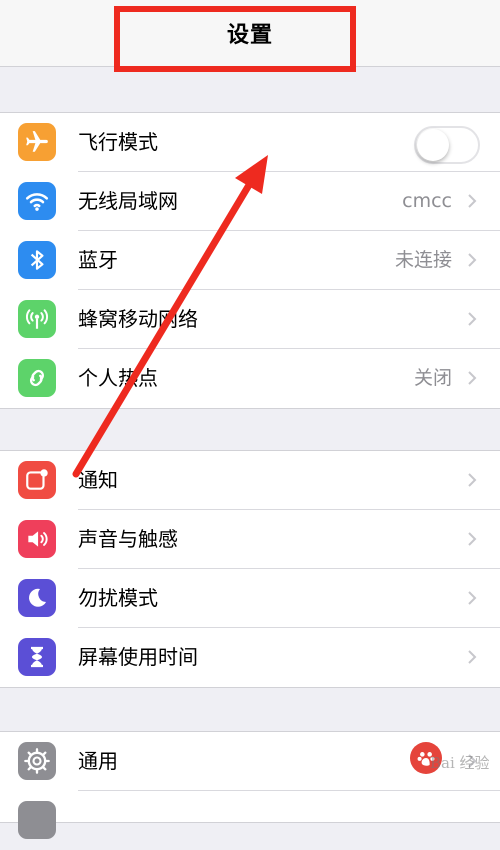 The width and height of the screenshot is (500, 850). Describe the element at coordinates (250, 201) in the screenshot. I see `settings-row-wifi: 无线局域网 cmcc` at that location.